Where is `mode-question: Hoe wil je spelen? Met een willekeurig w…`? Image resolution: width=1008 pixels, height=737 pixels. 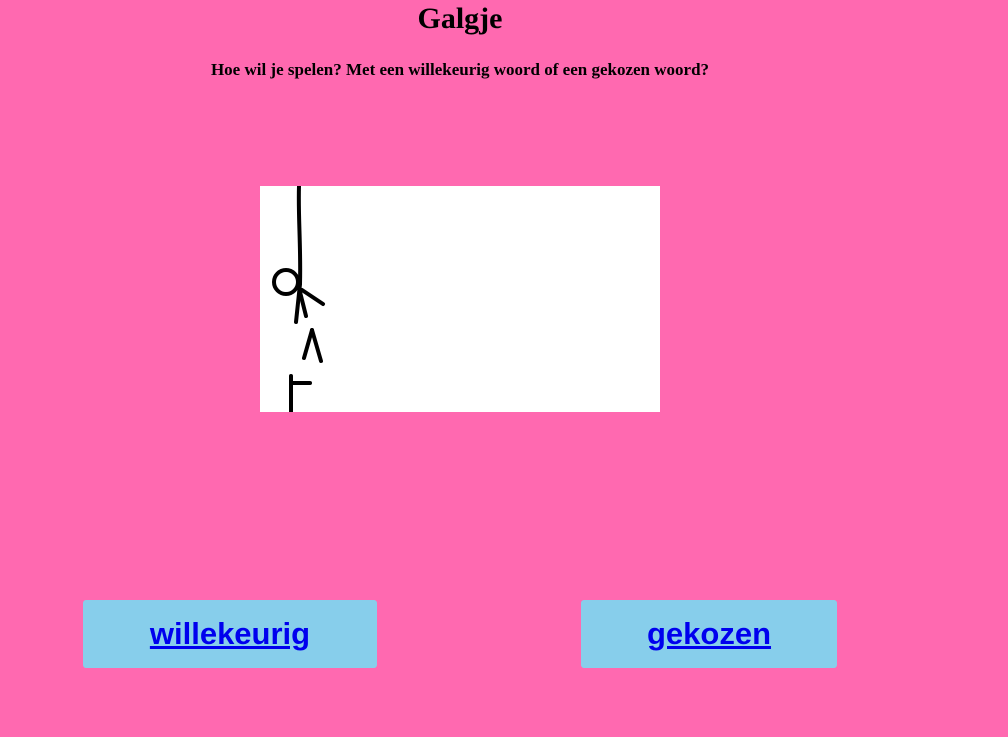
mode-question: Hoe wil je spelen? Met een willekeurig w… is located at coordinates (460, 69).